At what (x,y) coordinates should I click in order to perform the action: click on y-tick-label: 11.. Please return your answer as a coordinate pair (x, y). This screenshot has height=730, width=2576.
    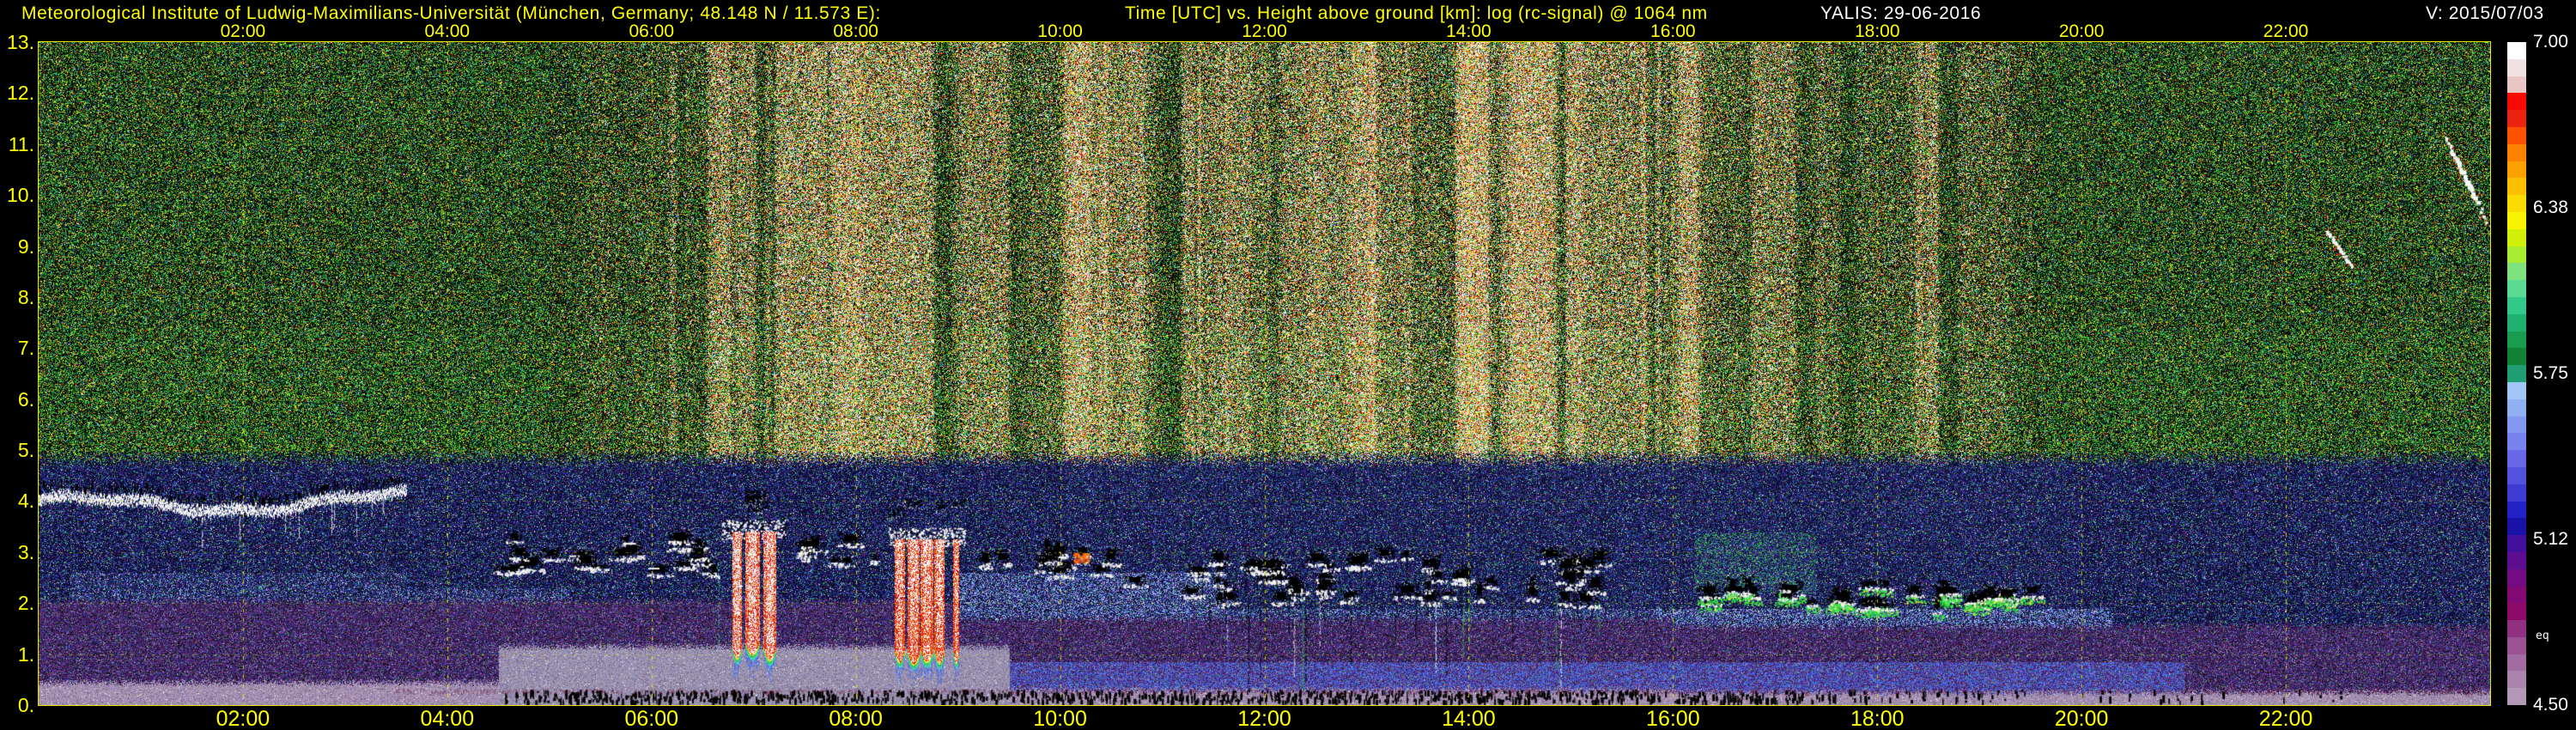
    Looking at the image, I should click on (21, 143).